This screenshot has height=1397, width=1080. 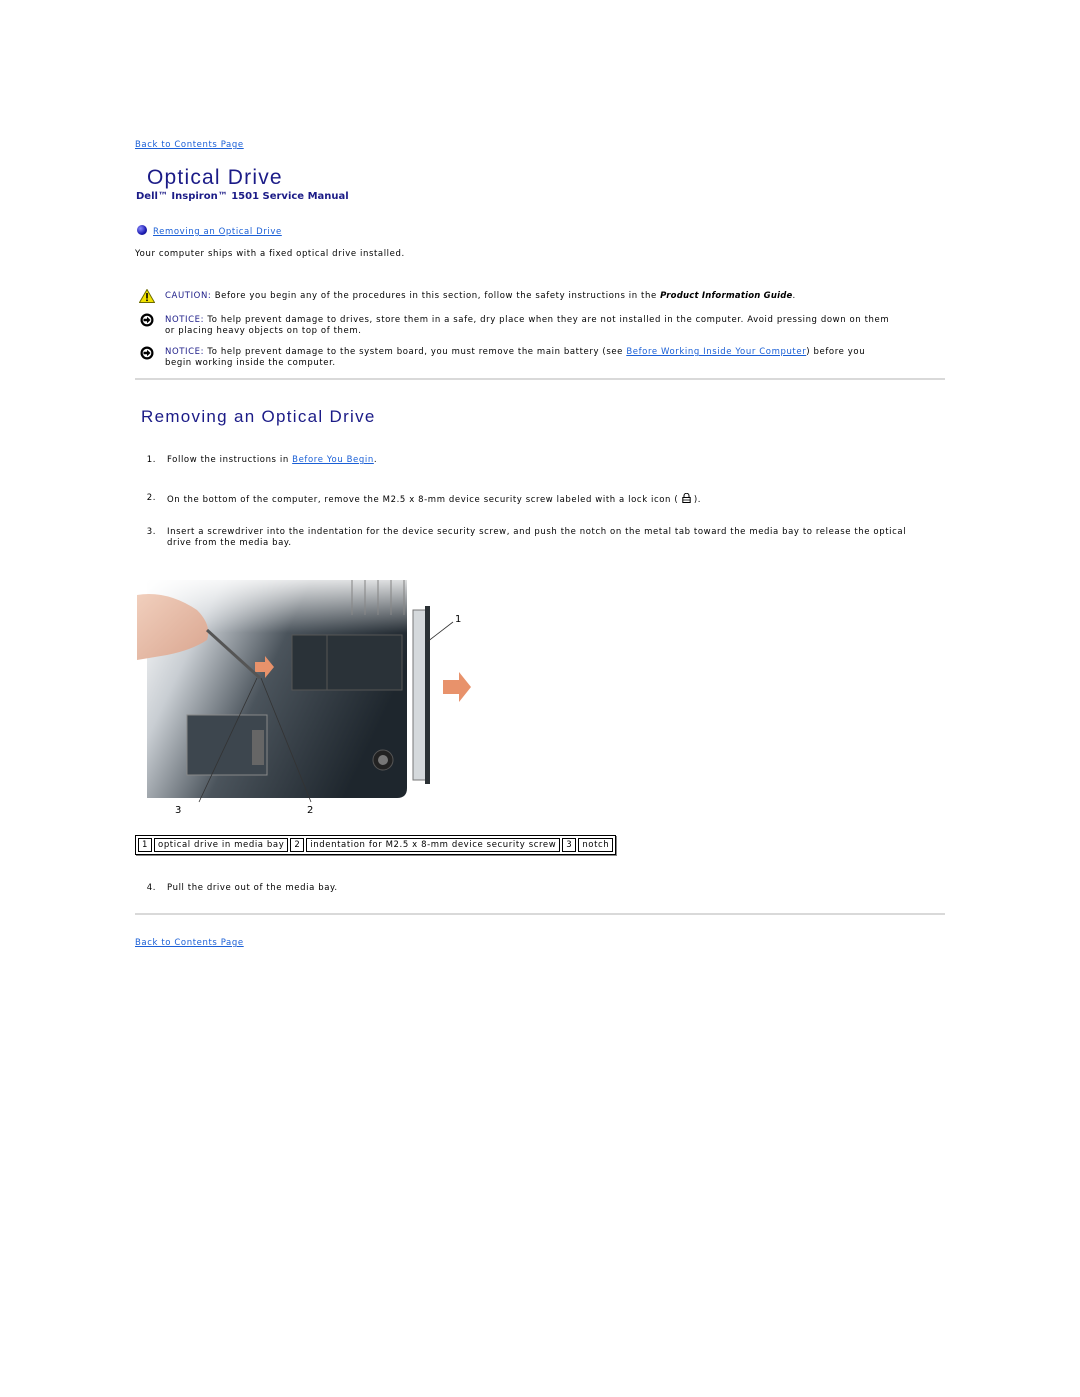 I want to click on caution-icon, so click(x=147, y=296).